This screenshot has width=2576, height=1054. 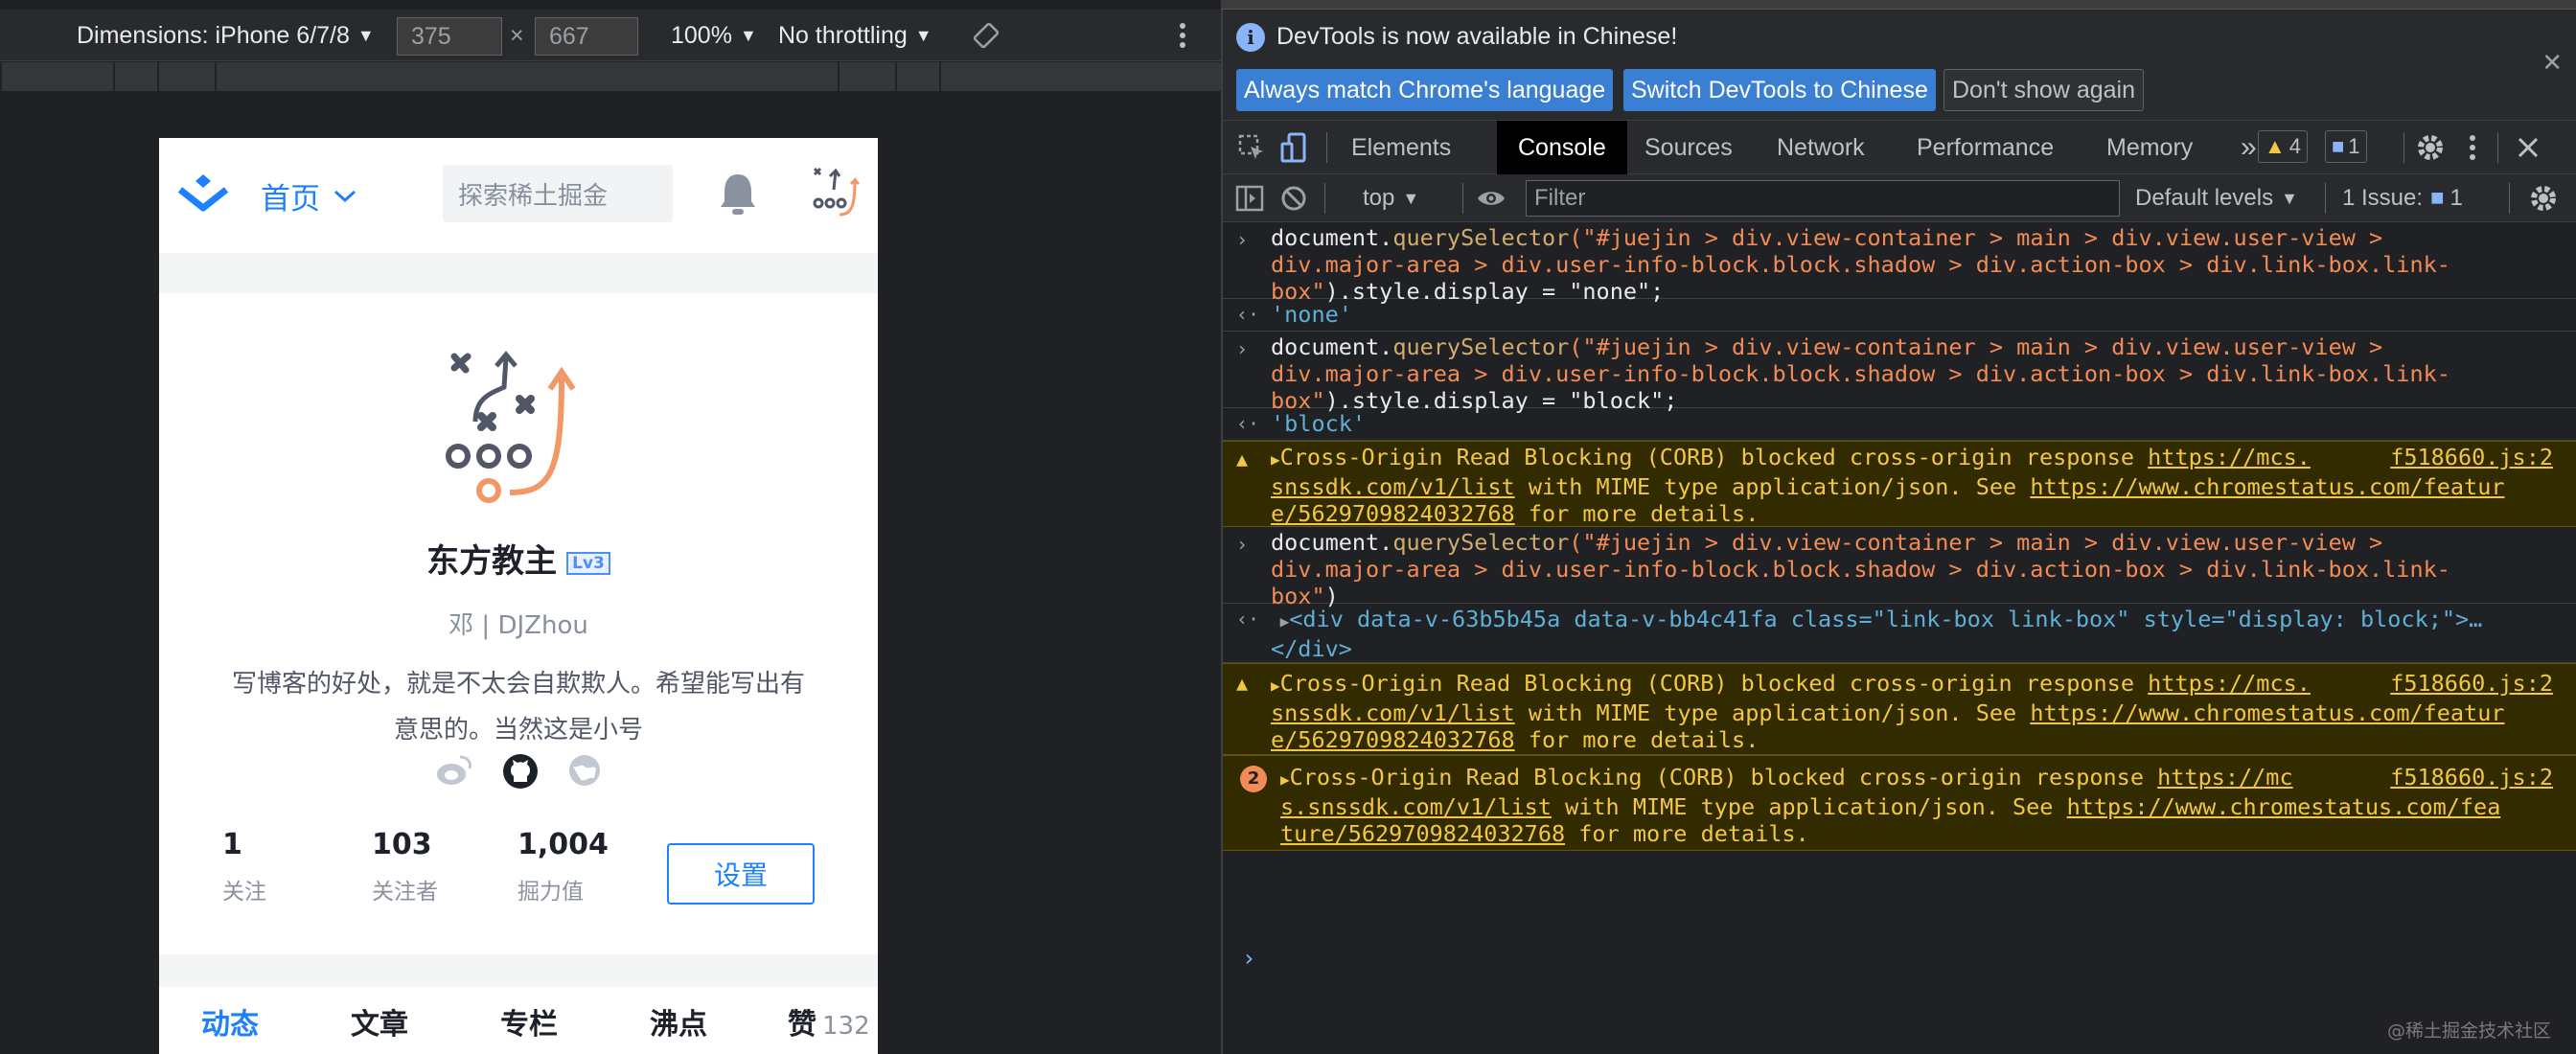 What do you see at coordinates (379, 1022) in the screenshot?
I see `tab-articles: 文章` at bounding box center [379, 1022].